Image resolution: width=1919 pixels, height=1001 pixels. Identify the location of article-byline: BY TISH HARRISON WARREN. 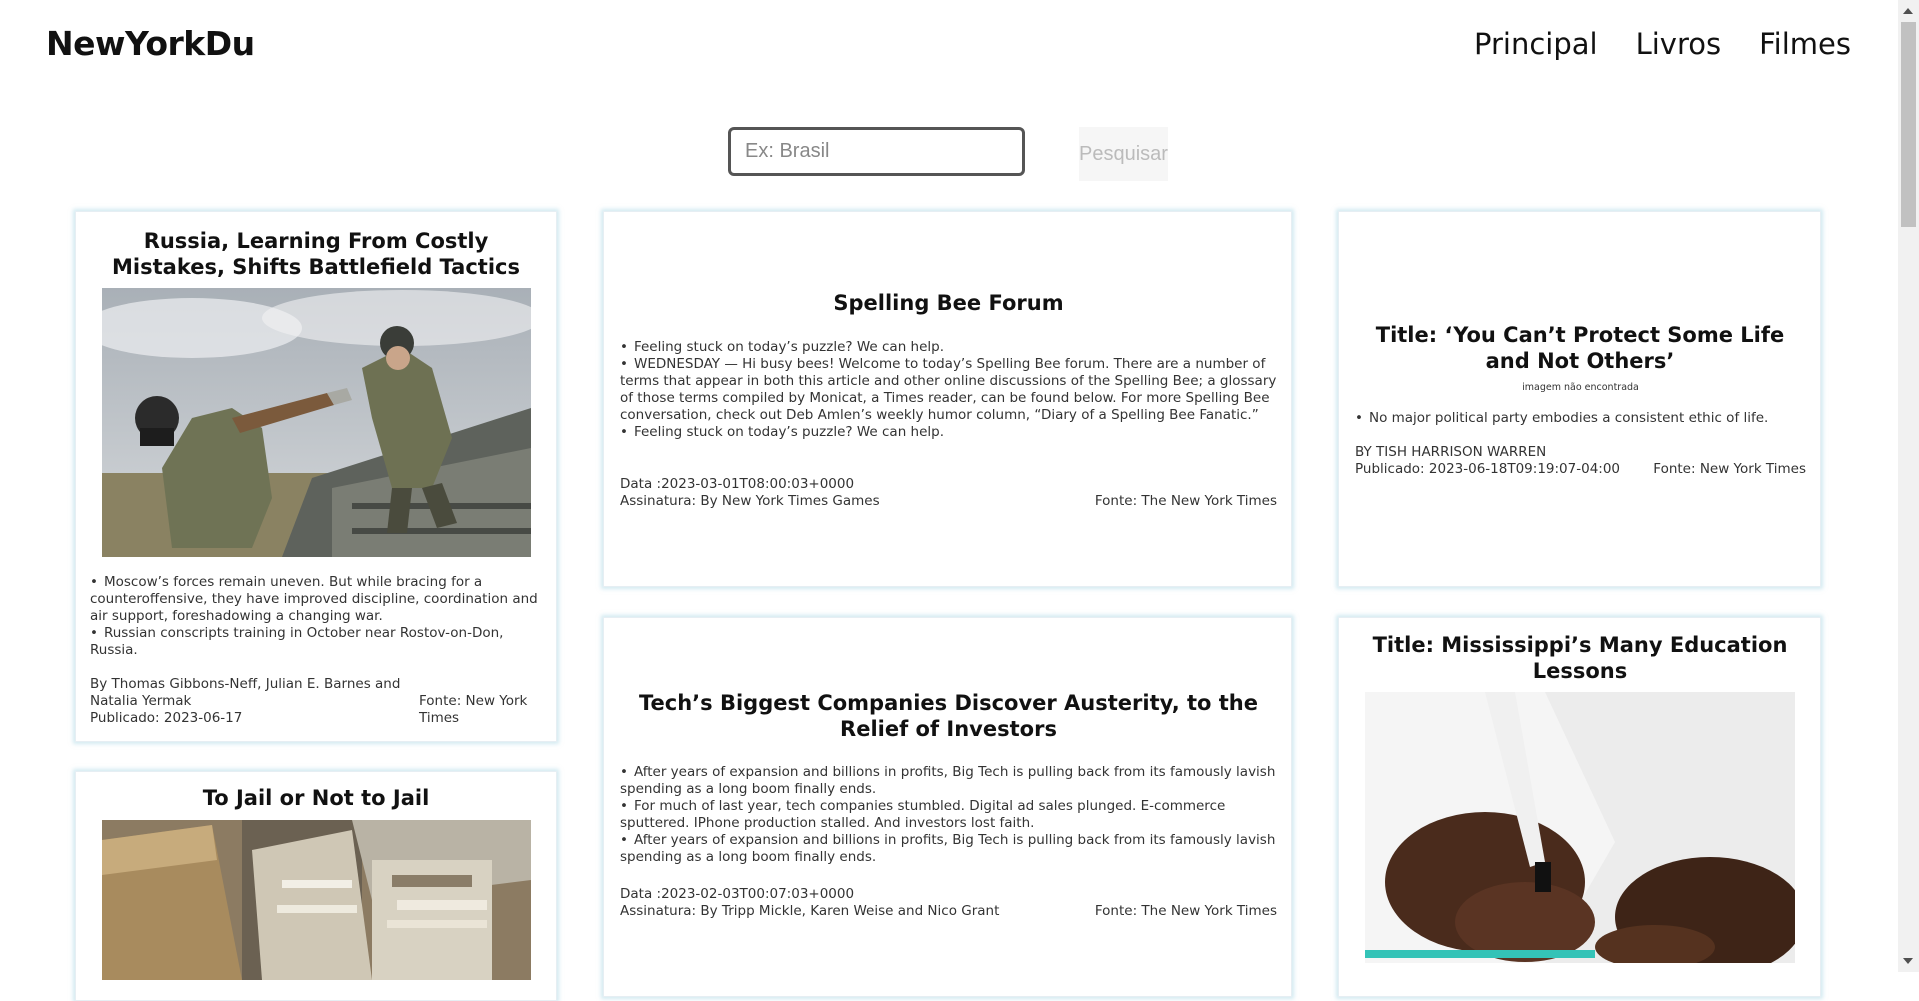
(1451, 452).